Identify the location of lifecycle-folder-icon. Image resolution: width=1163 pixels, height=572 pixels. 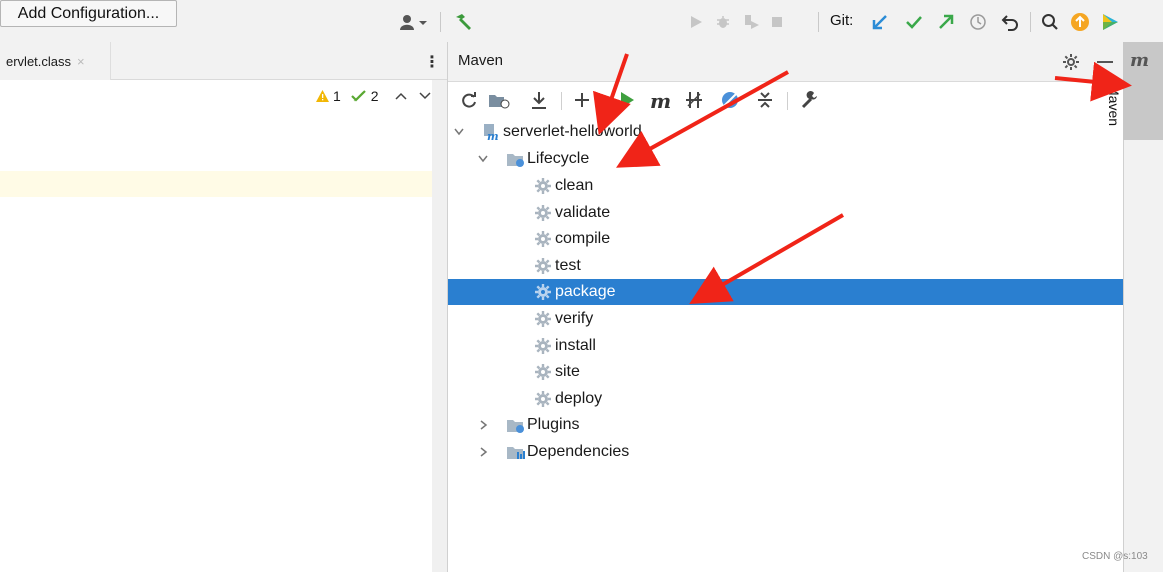
(515, 159).